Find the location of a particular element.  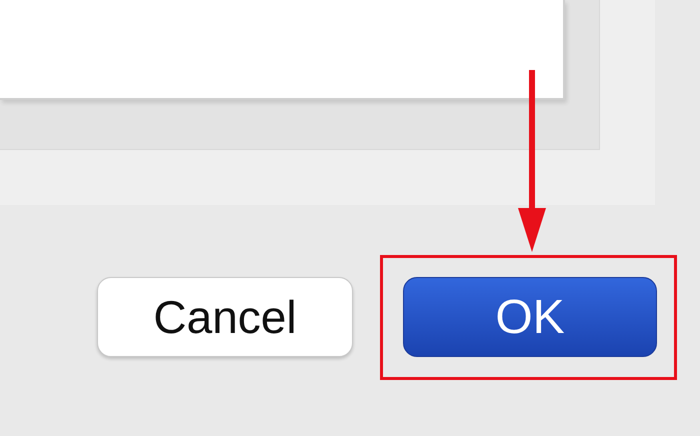

ok-button: OK is located at coordinates (530, 317).